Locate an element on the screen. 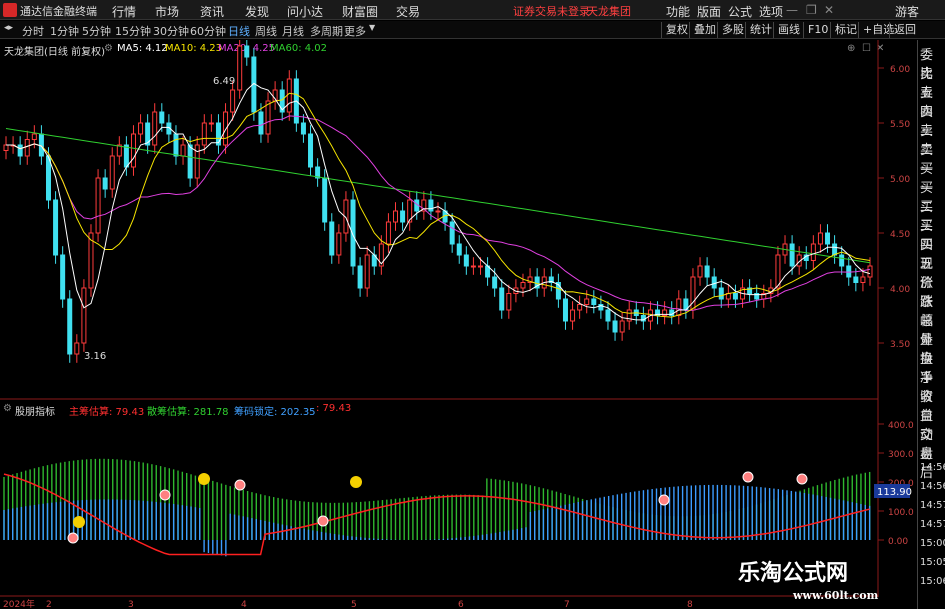 Image resolution: width=945 pixels, height=609 pixels. tab-more: 更多 is located at coordinates (355, 31).